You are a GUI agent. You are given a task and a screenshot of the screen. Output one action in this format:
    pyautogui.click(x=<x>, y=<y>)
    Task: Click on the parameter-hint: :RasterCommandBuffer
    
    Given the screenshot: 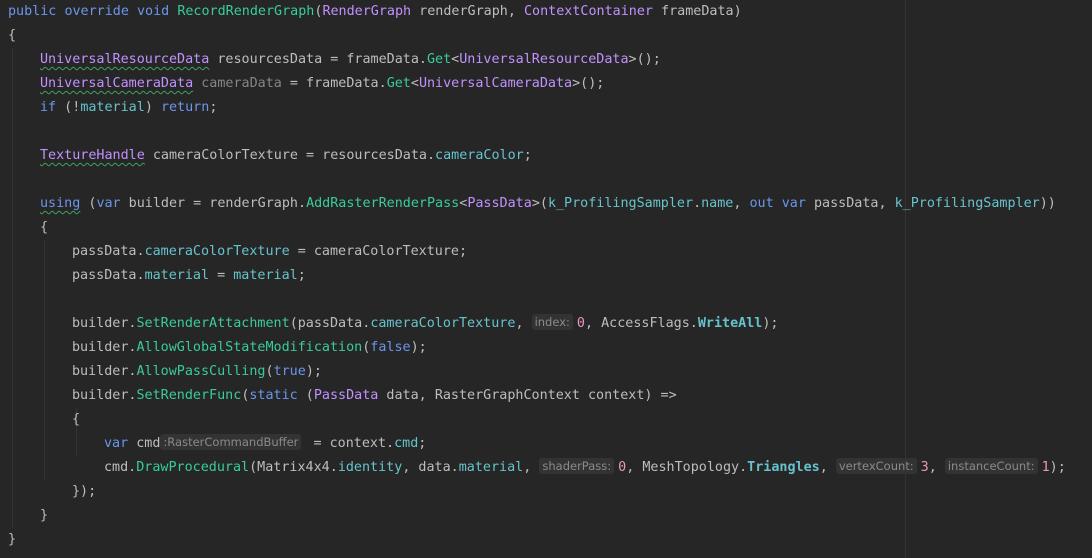 What is the action you would take?
    pyautogui.click(x=231, y=442)
    